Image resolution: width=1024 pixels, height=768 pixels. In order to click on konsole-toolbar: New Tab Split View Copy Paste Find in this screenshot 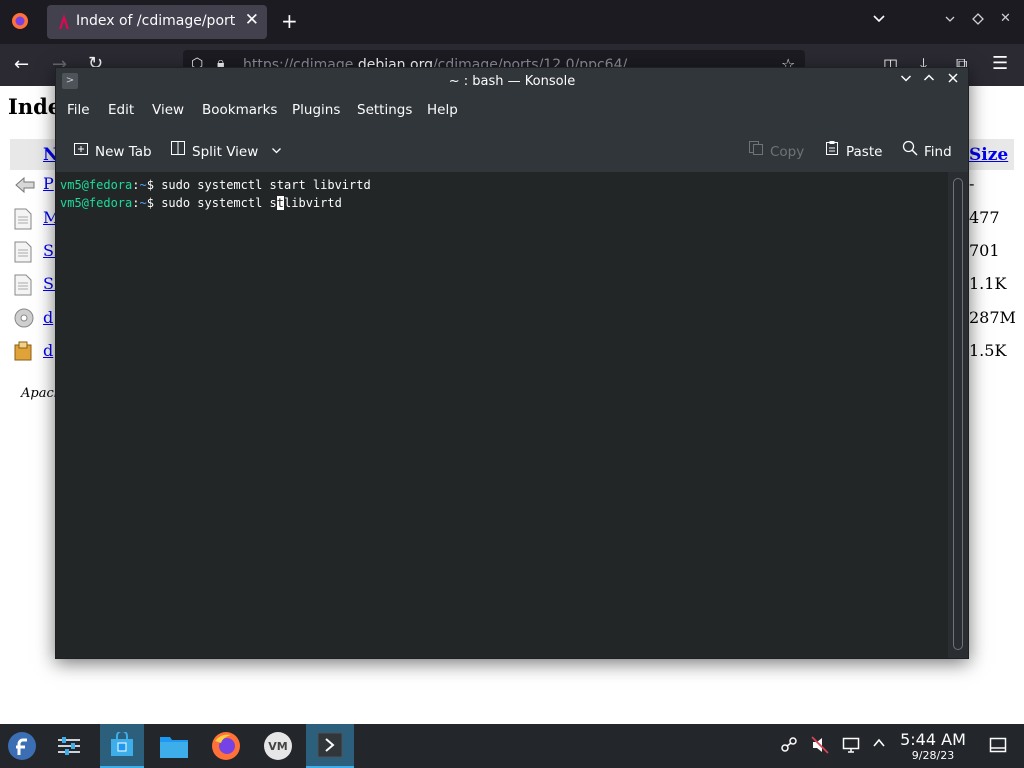, I will do `click(512, 149)`.